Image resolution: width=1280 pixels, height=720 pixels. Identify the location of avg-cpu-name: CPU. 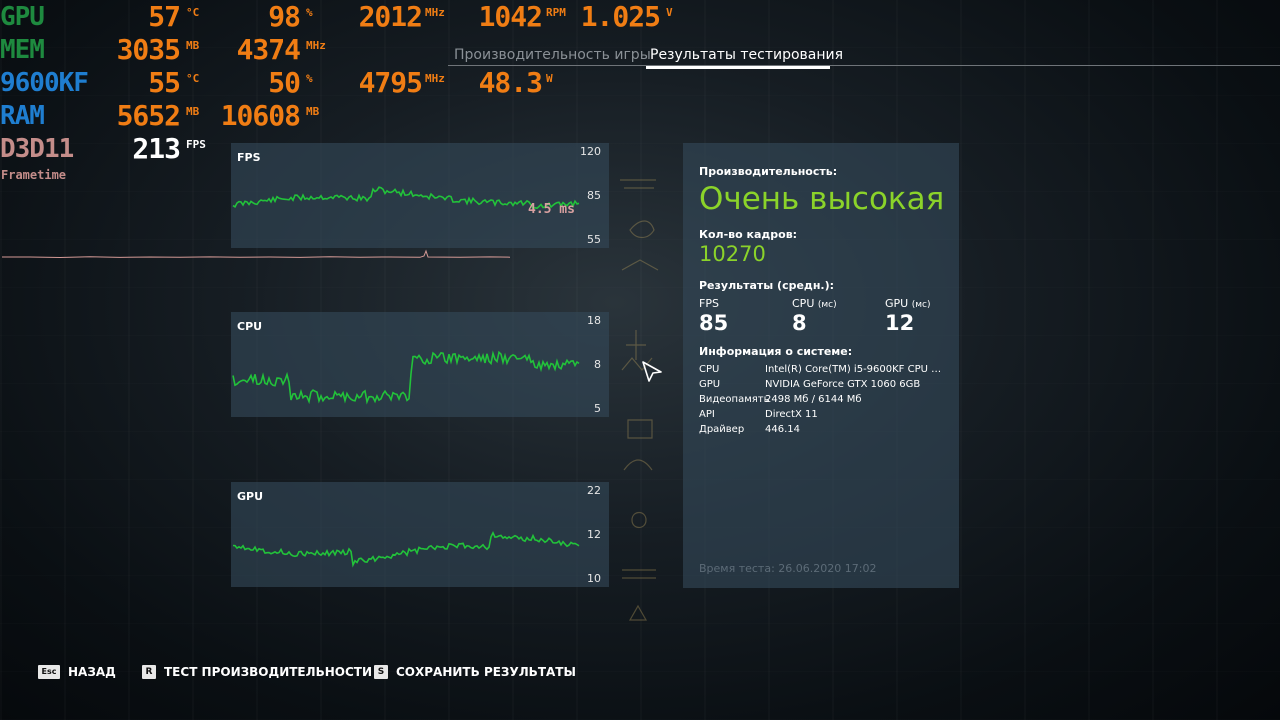
(803, 303).